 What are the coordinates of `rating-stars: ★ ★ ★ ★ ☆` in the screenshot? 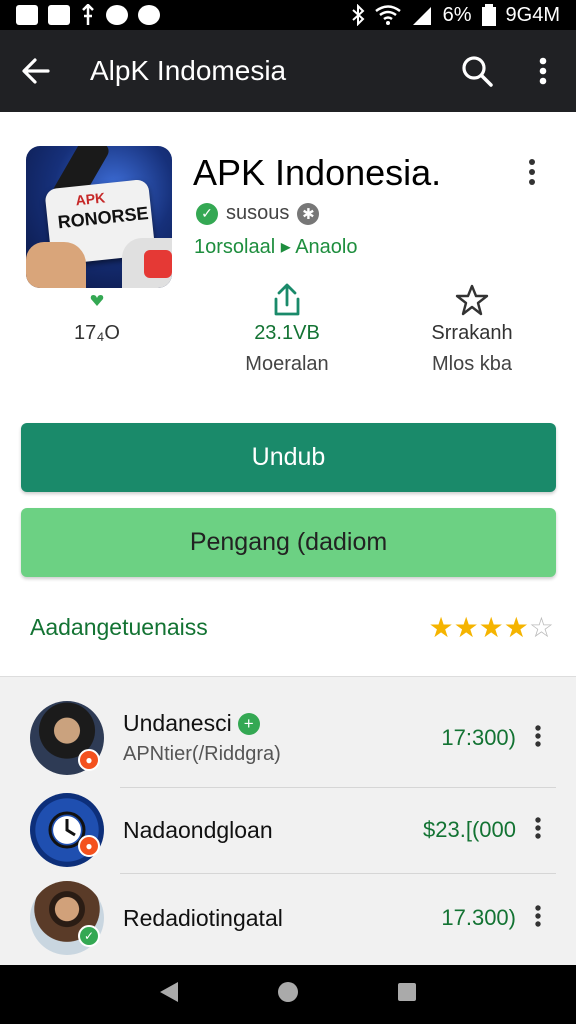 It's located at (491, 627).